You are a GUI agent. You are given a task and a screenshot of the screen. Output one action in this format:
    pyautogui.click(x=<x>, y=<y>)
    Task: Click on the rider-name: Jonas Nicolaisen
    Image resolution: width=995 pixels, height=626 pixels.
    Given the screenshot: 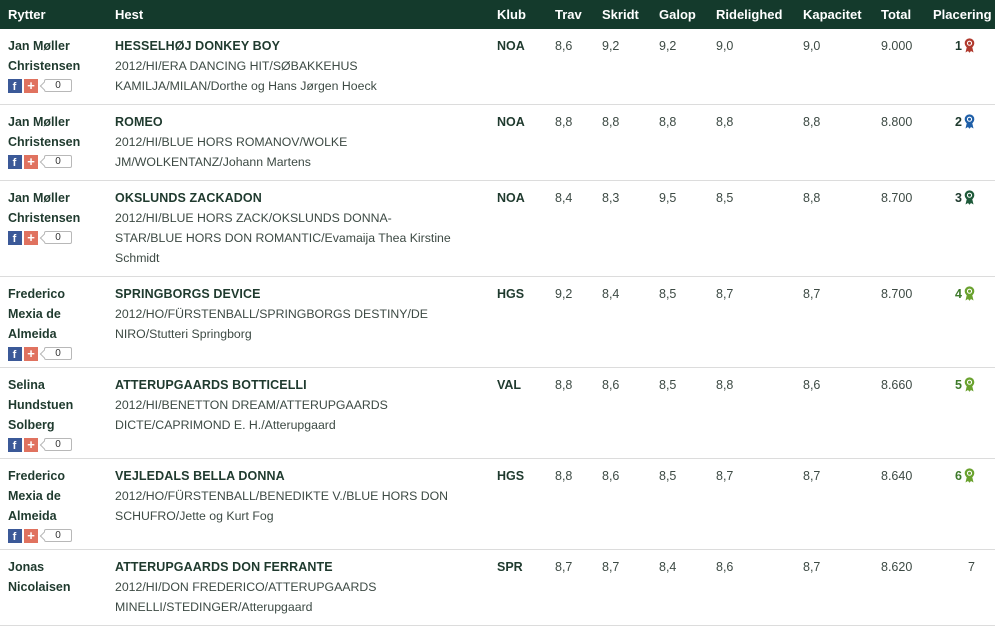 What is the action you would take?
    pyautogui.click(x=61, y=573)
    